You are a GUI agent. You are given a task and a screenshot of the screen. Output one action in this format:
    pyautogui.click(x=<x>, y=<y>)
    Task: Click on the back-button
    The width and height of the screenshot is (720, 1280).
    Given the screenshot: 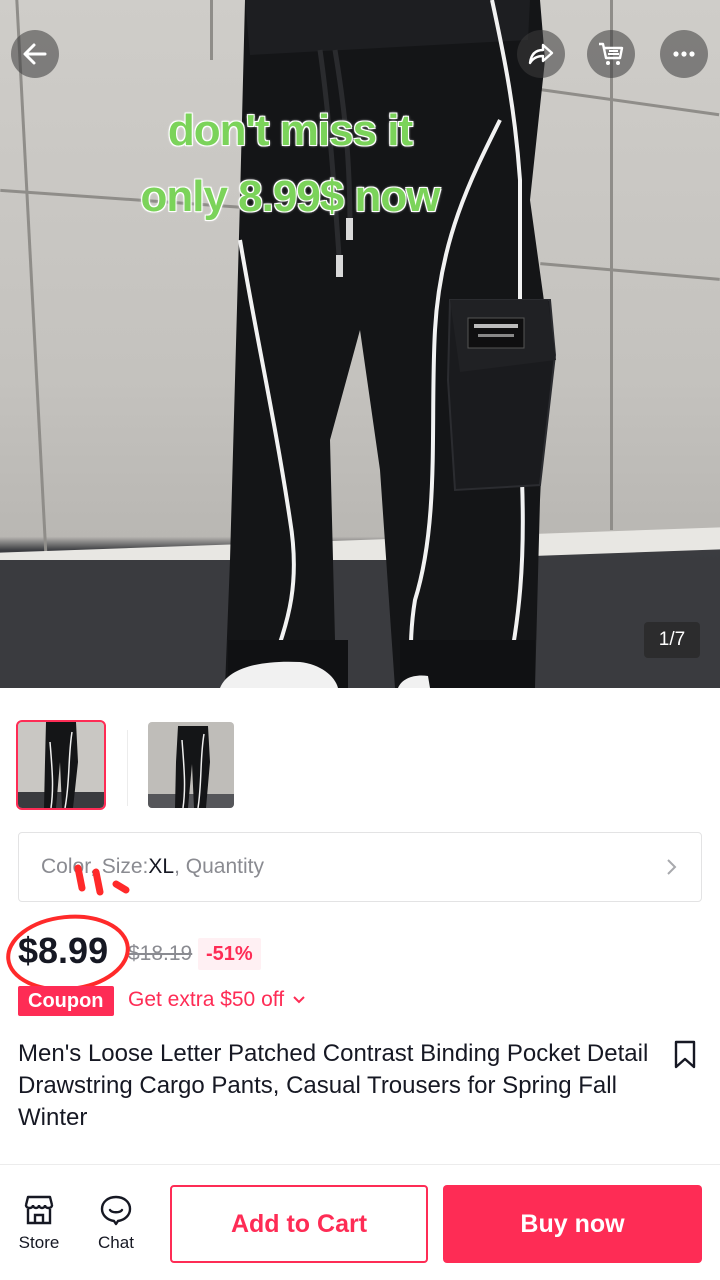 What is the action you would take?
    pyautogui.click(x=35, y=54)
    